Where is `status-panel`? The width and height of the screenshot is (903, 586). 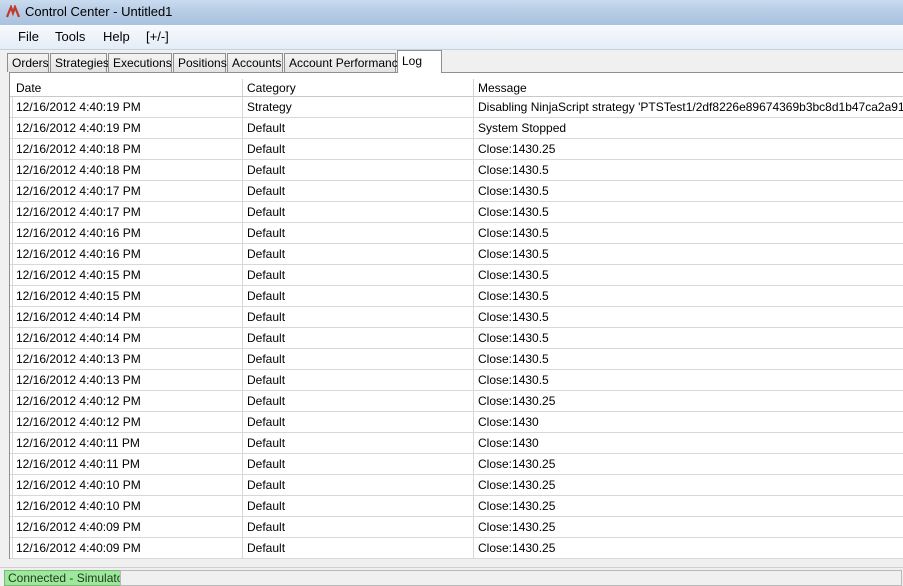 status-panel is located at coordinates (511, 578).